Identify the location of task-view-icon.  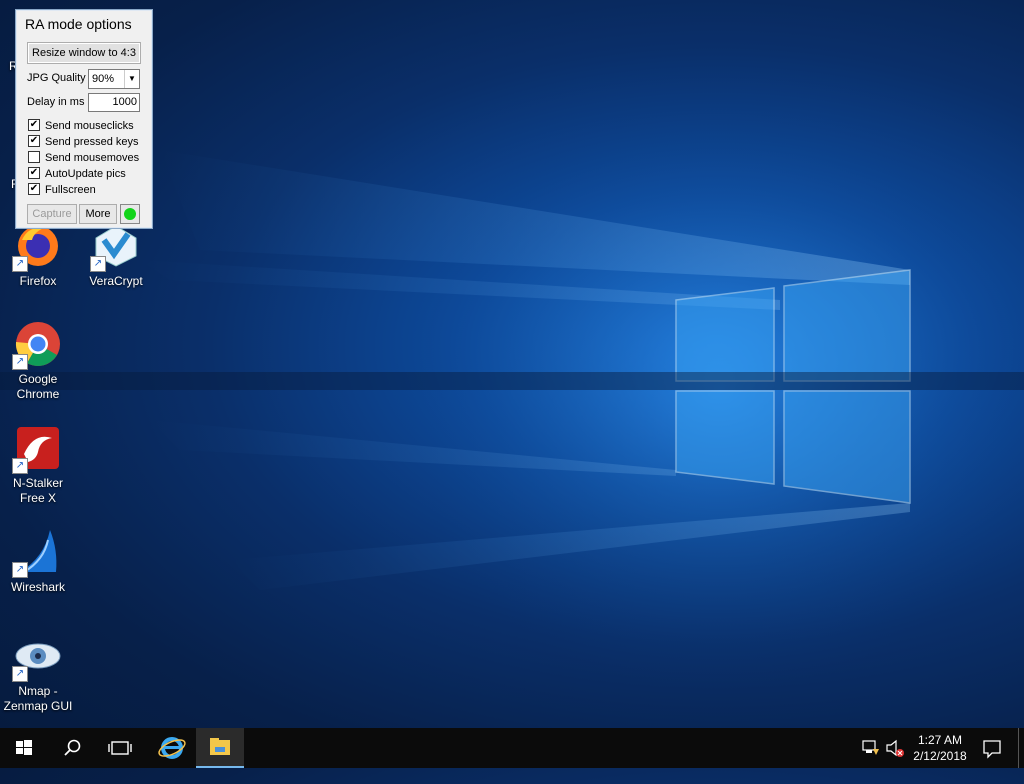
(120, 748).